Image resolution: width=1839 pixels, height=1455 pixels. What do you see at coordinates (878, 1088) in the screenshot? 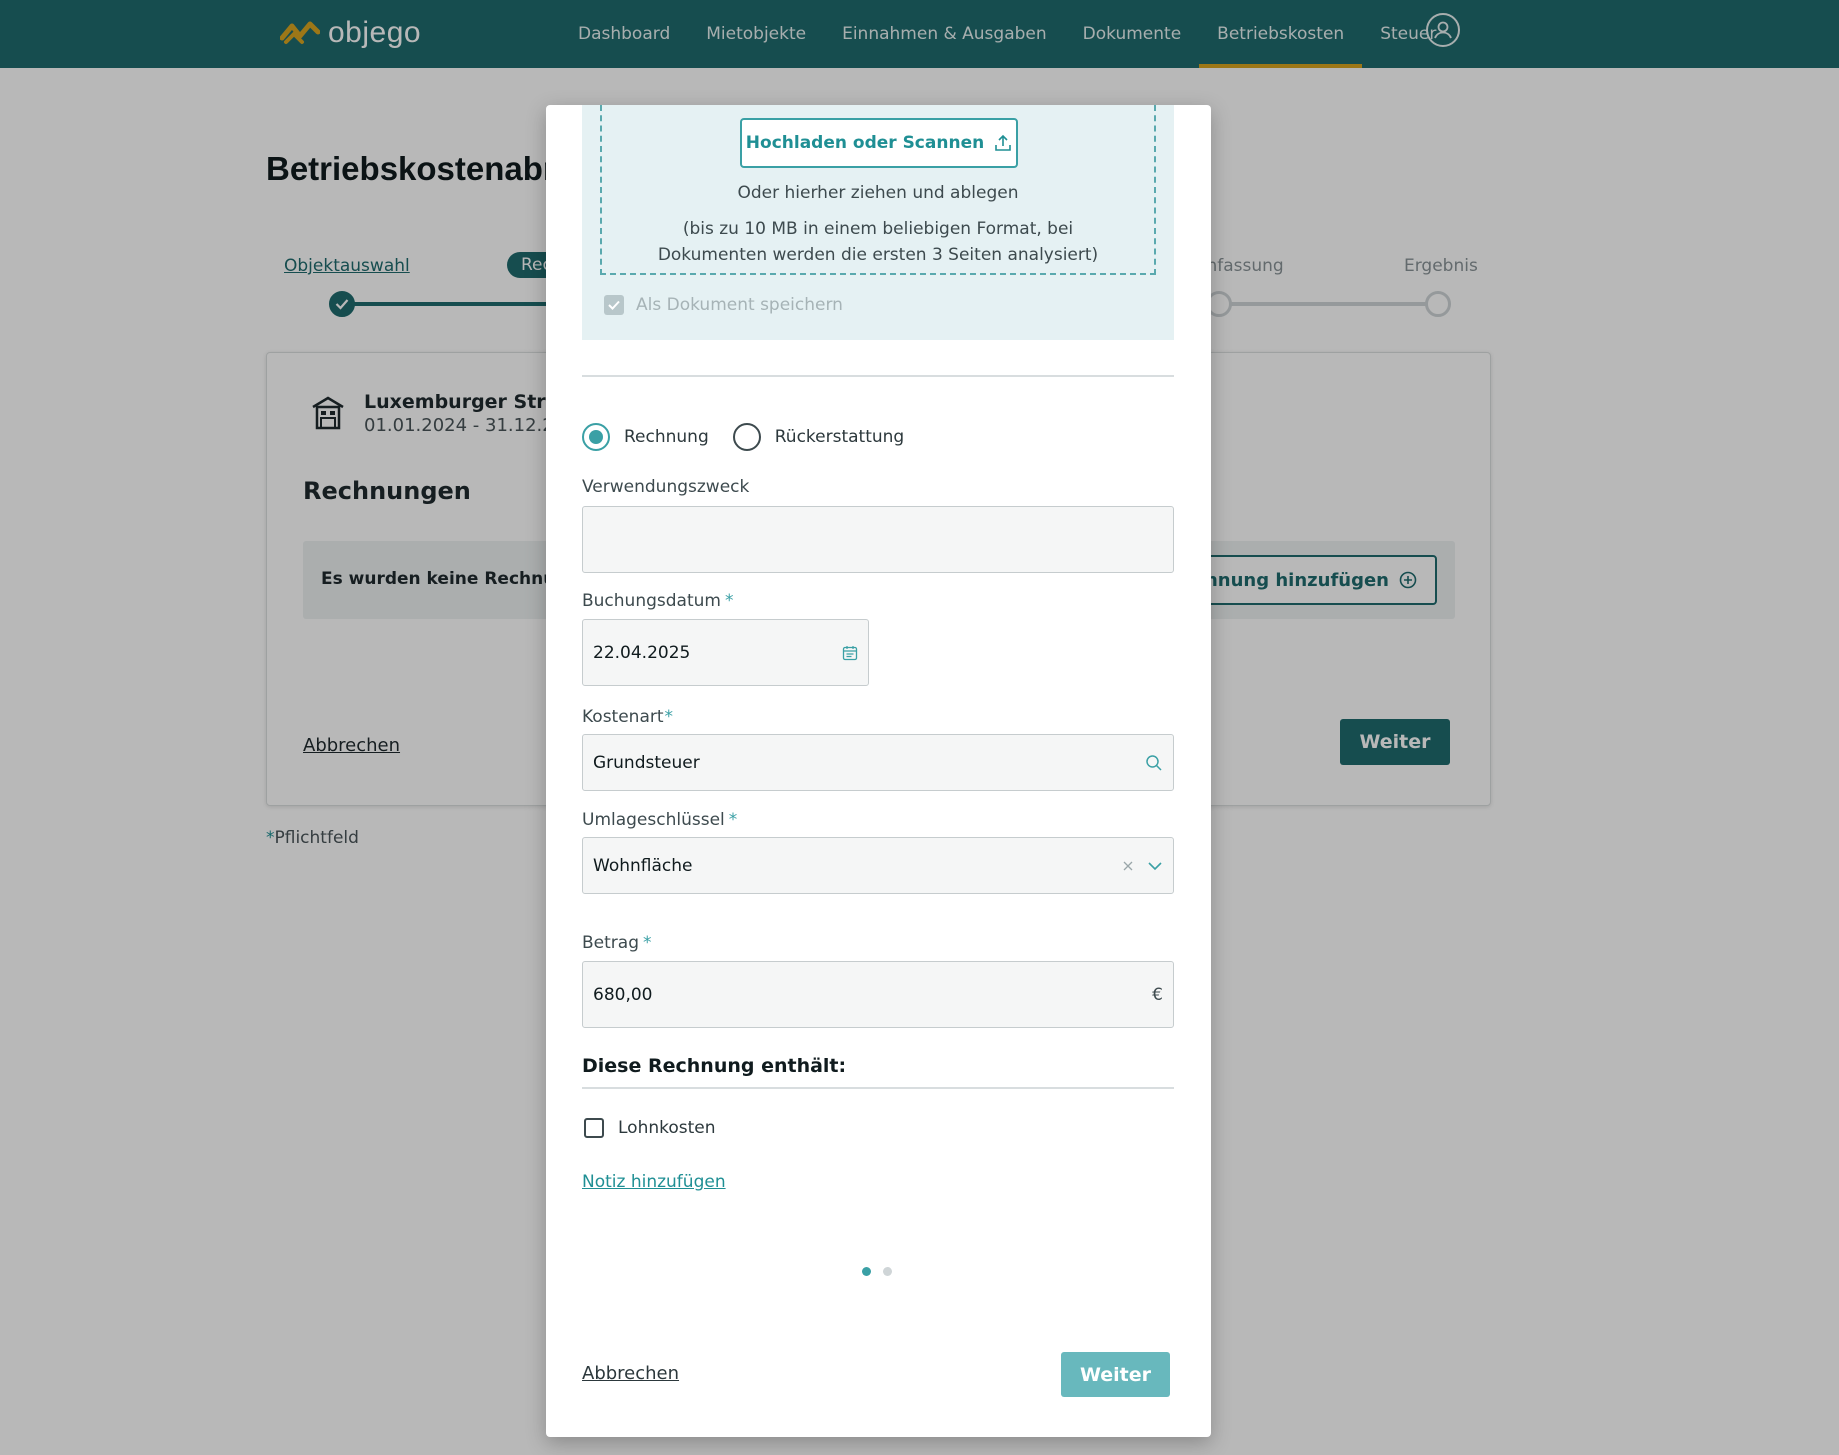
I see `contains-divider` at bounding box center [878, 1088].